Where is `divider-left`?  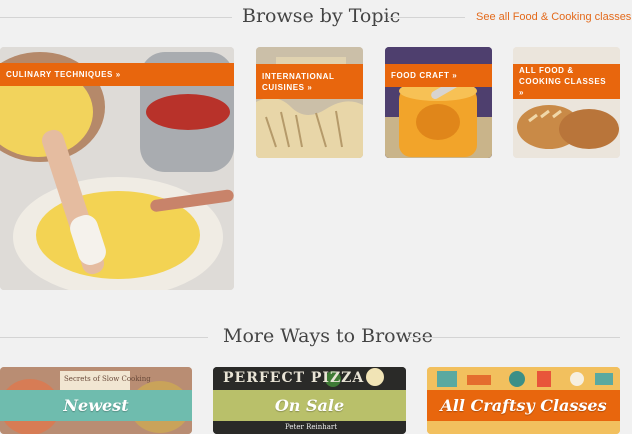
divider-left is located at coordinates (116, 17).